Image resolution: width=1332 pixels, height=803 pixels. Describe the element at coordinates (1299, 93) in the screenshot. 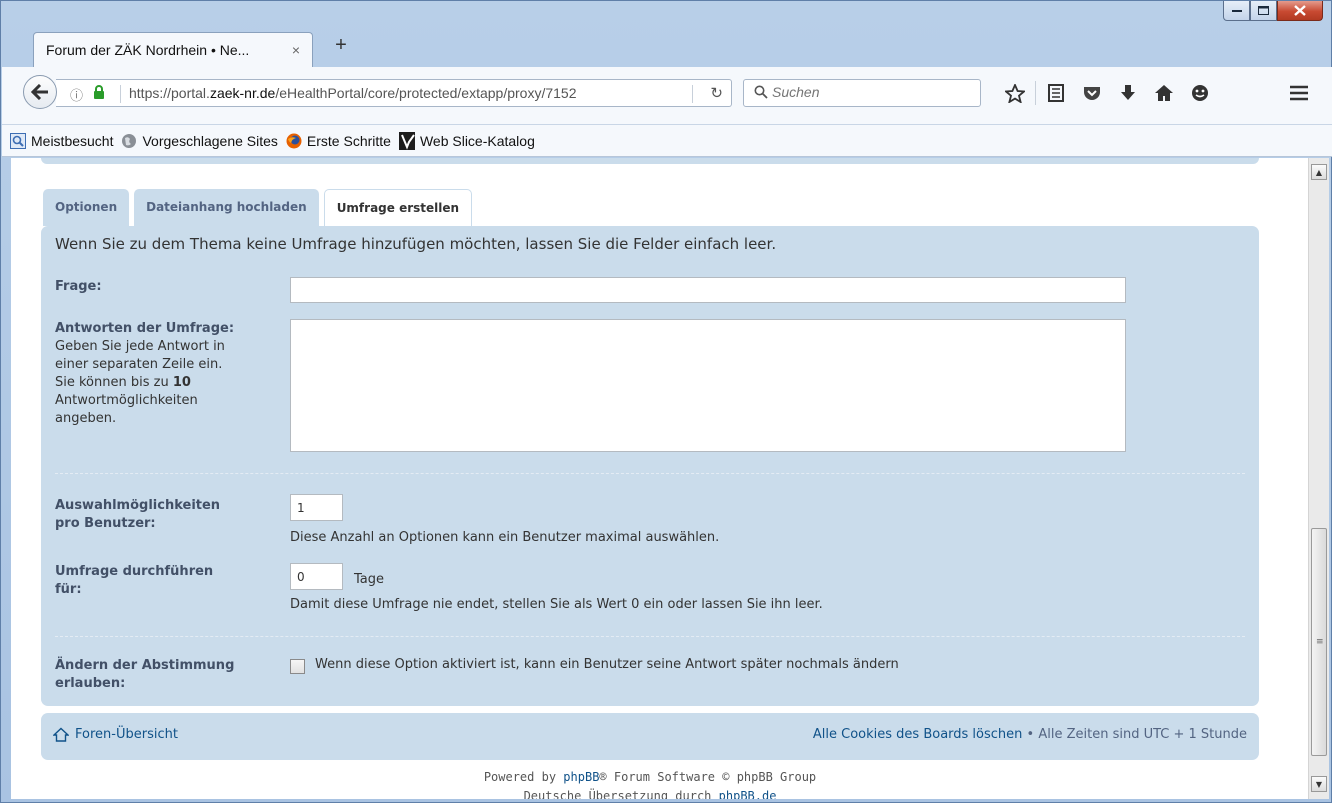

I see `hamburger-menu-icon` at that location.